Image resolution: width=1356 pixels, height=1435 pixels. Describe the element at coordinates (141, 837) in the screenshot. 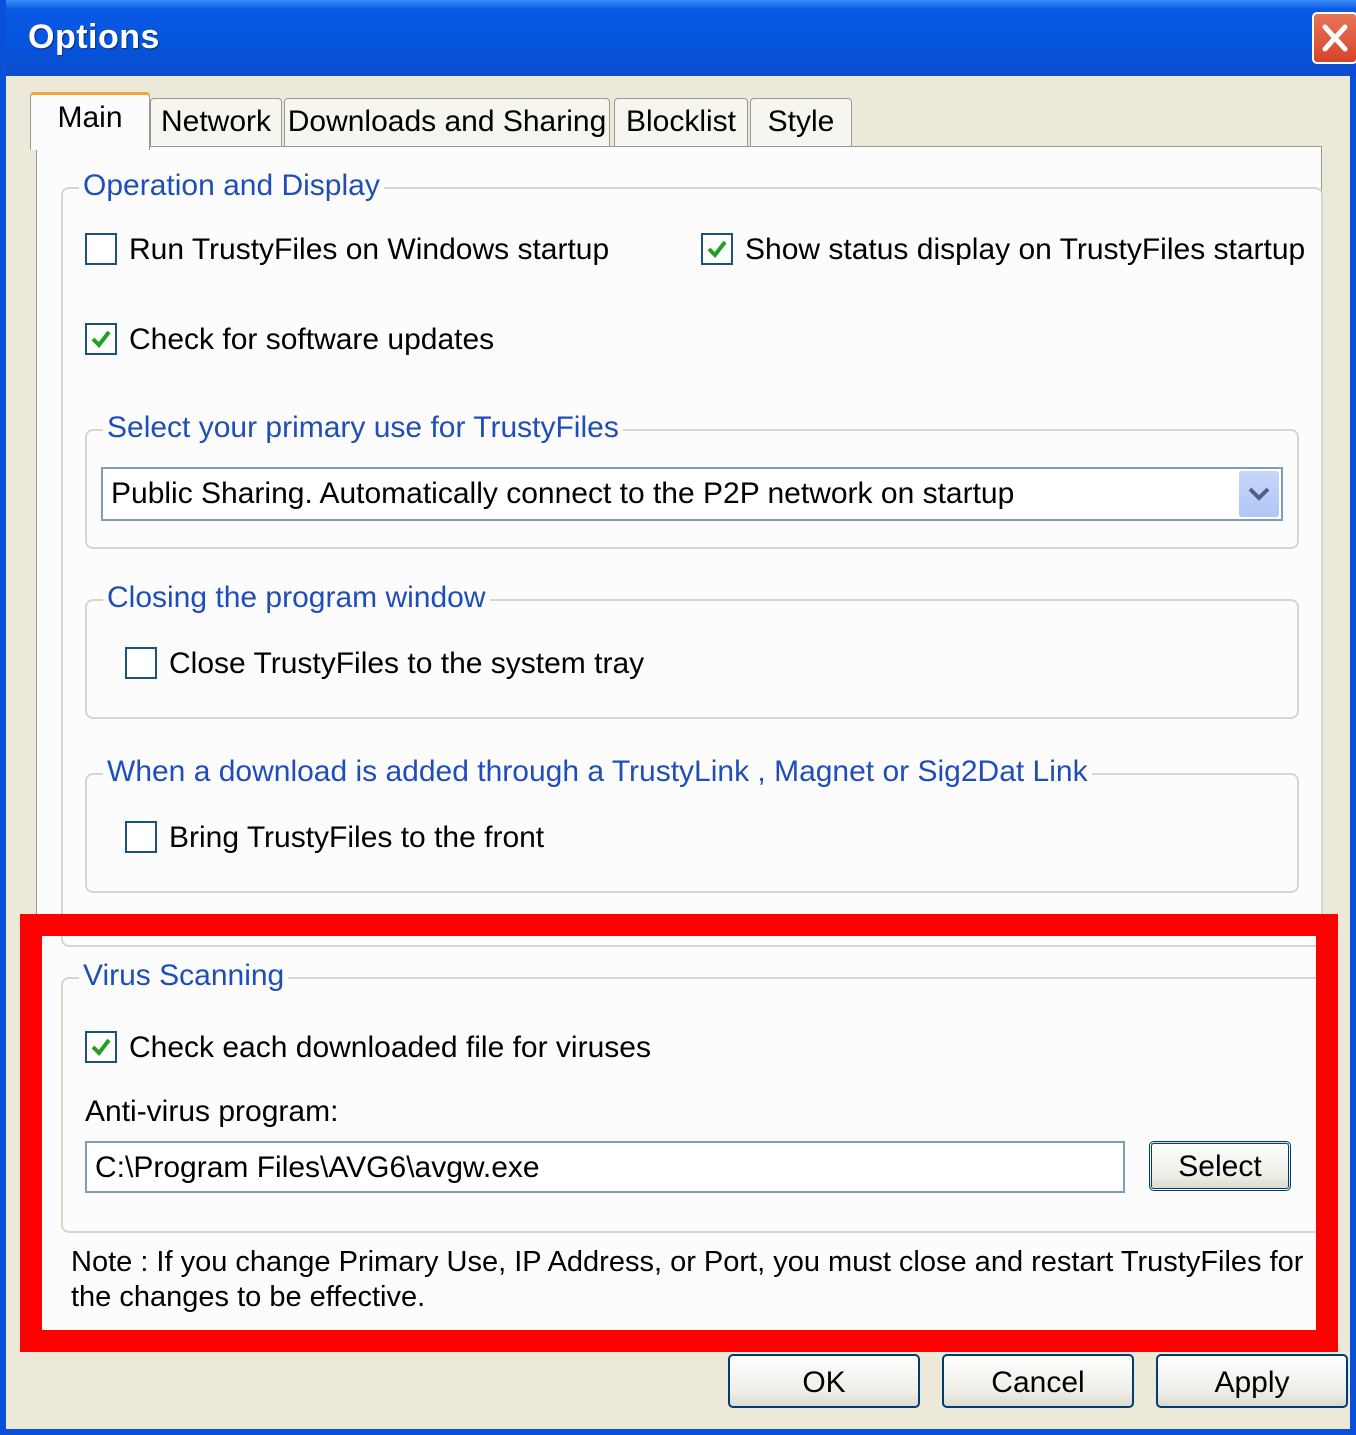

I see `bring-front-checkbox` at that location.